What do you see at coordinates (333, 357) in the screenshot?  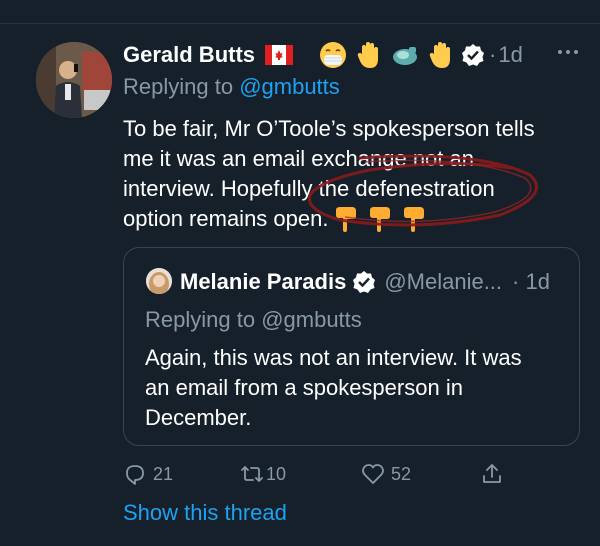 I see `quoted-line: Again, this was not an interview. It was` at bounding box center [333, 357].